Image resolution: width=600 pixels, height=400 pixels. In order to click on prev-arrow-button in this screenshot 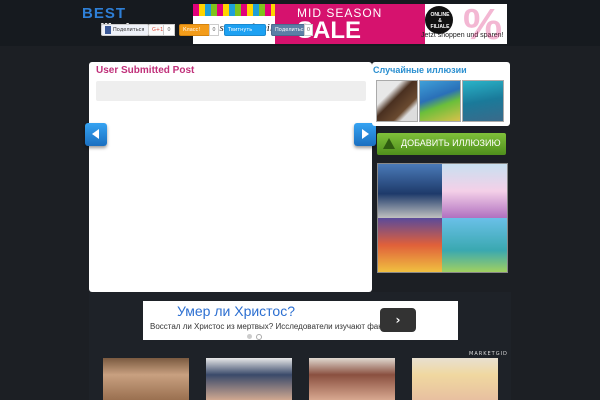, I will do `click(96, 134)`.